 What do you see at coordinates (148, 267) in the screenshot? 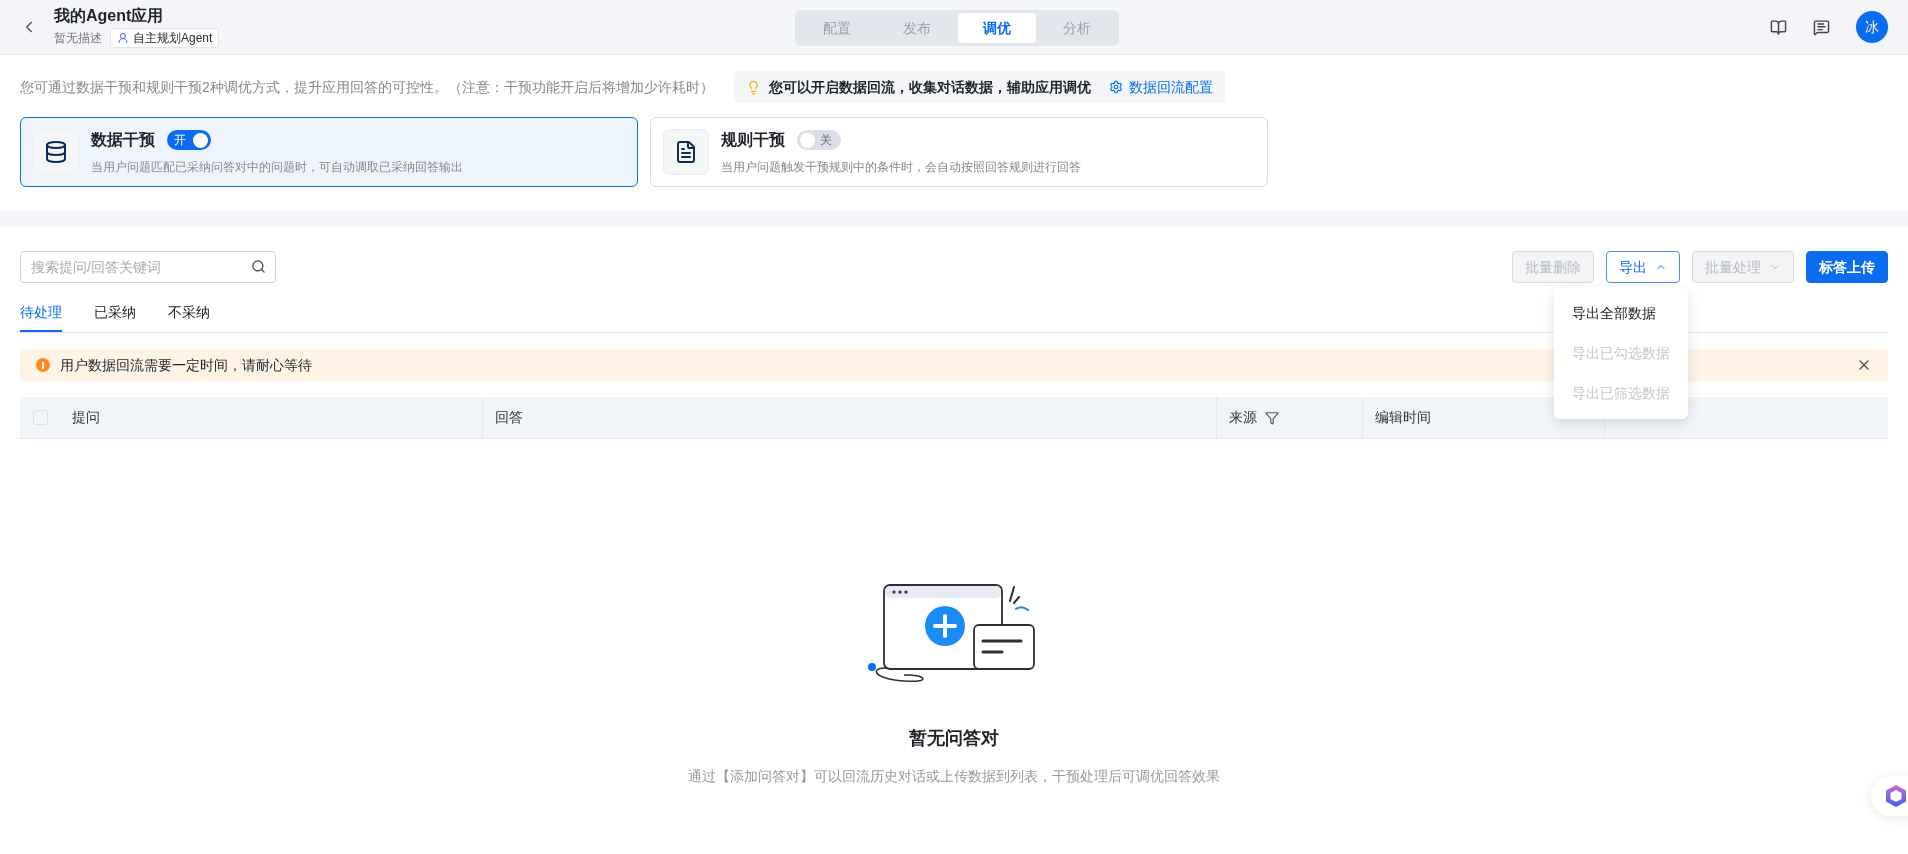
I see `search-field: 搜索提问/回答关键词` at bounding box center [148, 267].